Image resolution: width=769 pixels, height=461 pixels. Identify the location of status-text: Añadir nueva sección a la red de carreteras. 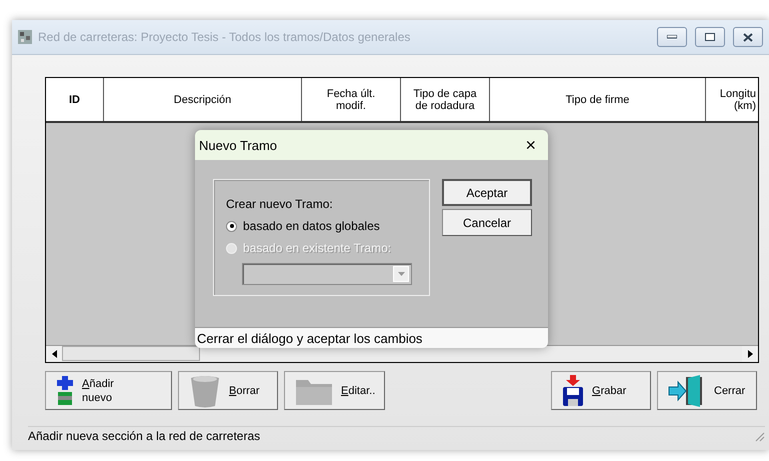
(144, 435).